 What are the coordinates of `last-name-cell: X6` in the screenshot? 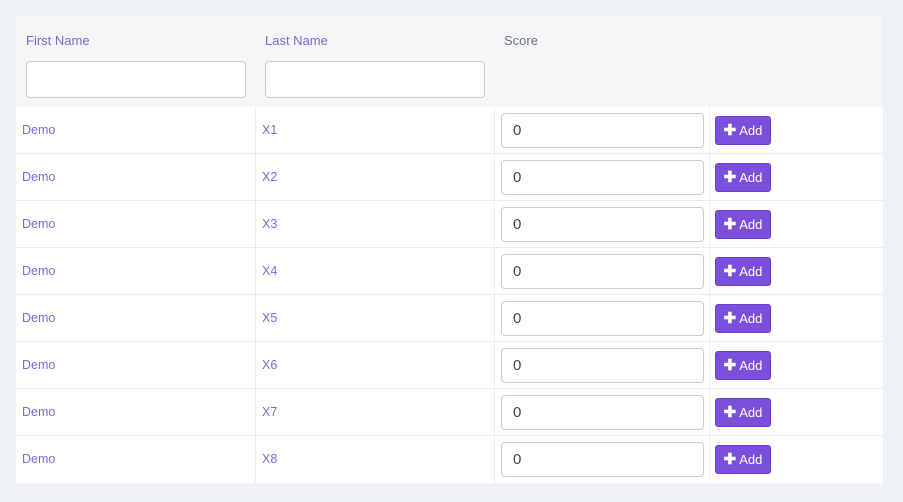 It's located at (270, 365).